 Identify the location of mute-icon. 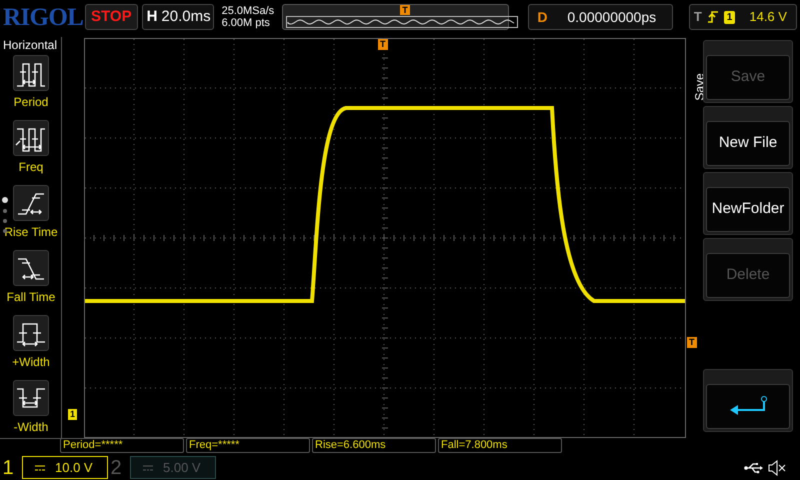
(777, 468).